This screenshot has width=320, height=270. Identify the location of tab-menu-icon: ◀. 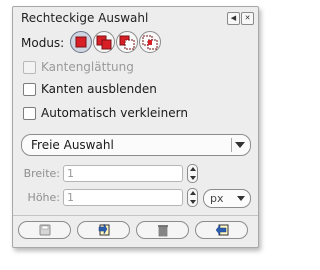
(233, 18).